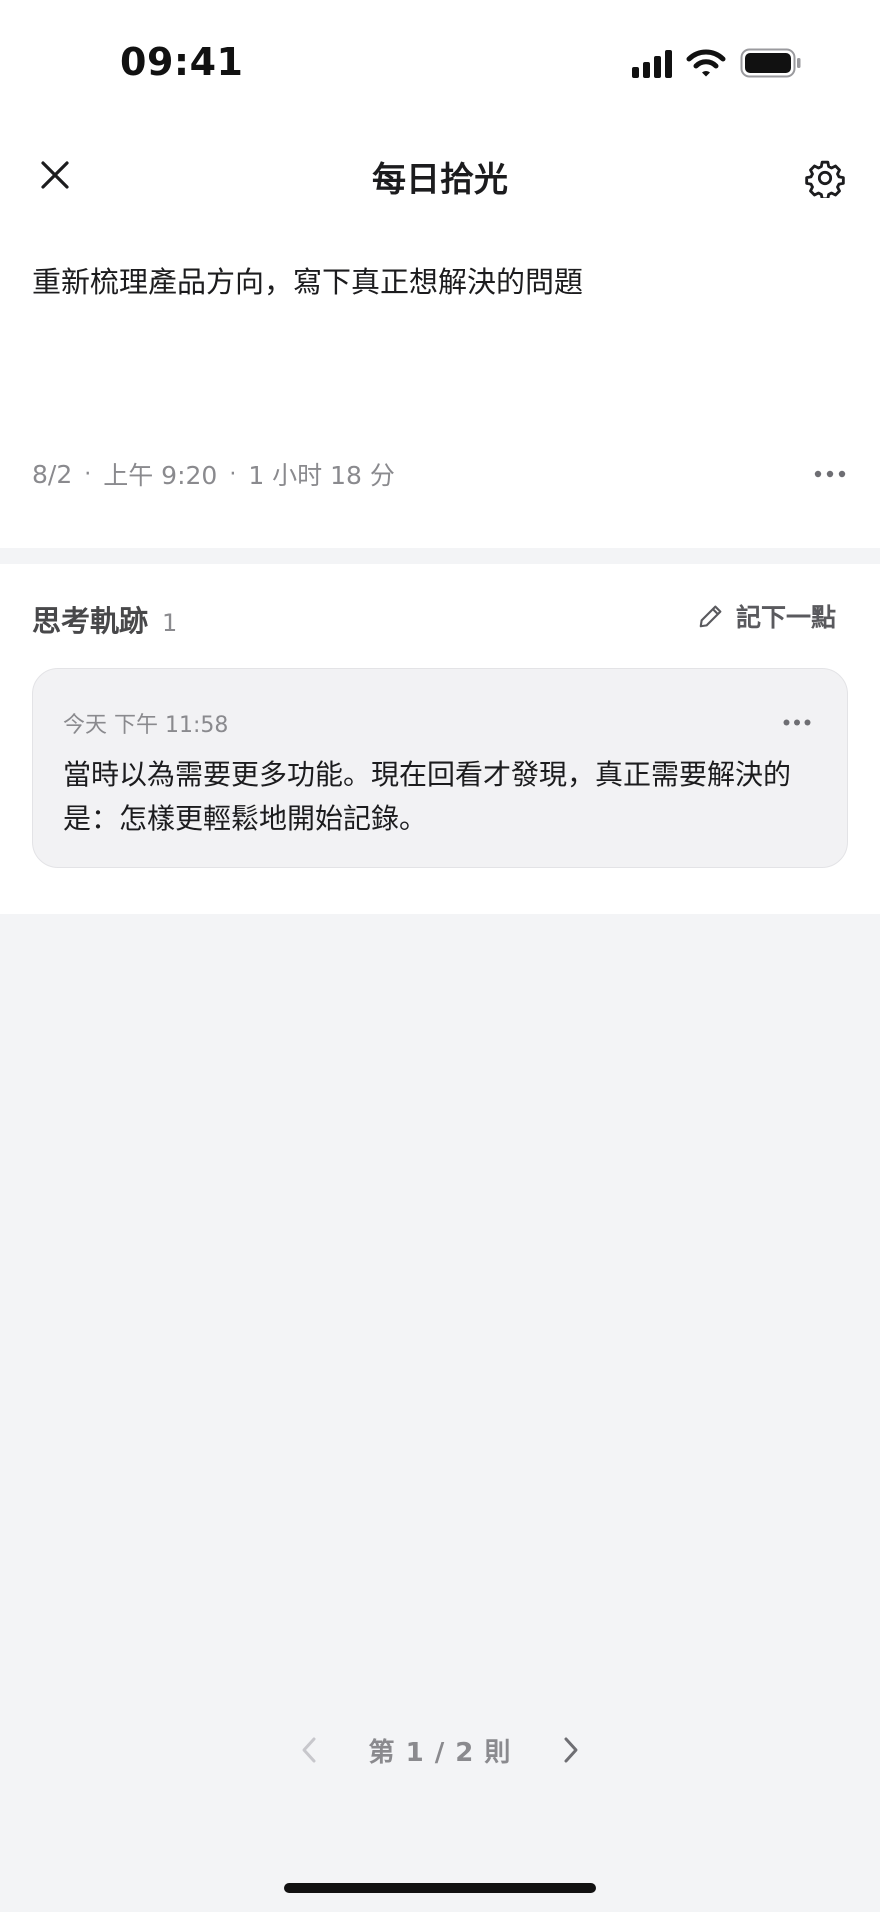 This screenshot has height=1912, width=880. I want to click on cellular-signal-icon, so click(652, 63).